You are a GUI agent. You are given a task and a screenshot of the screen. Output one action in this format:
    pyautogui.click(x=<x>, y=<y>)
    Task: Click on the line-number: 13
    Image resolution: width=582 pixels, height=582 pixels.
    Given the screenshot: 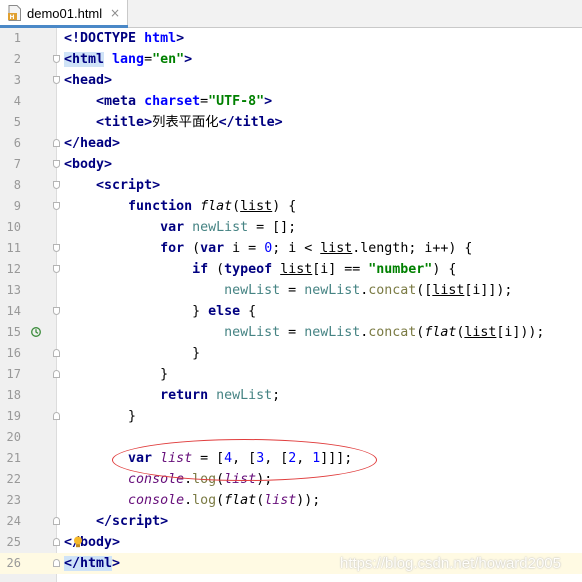 What is the action you would take?
    pyautogui.click(x=13, y=290)
    